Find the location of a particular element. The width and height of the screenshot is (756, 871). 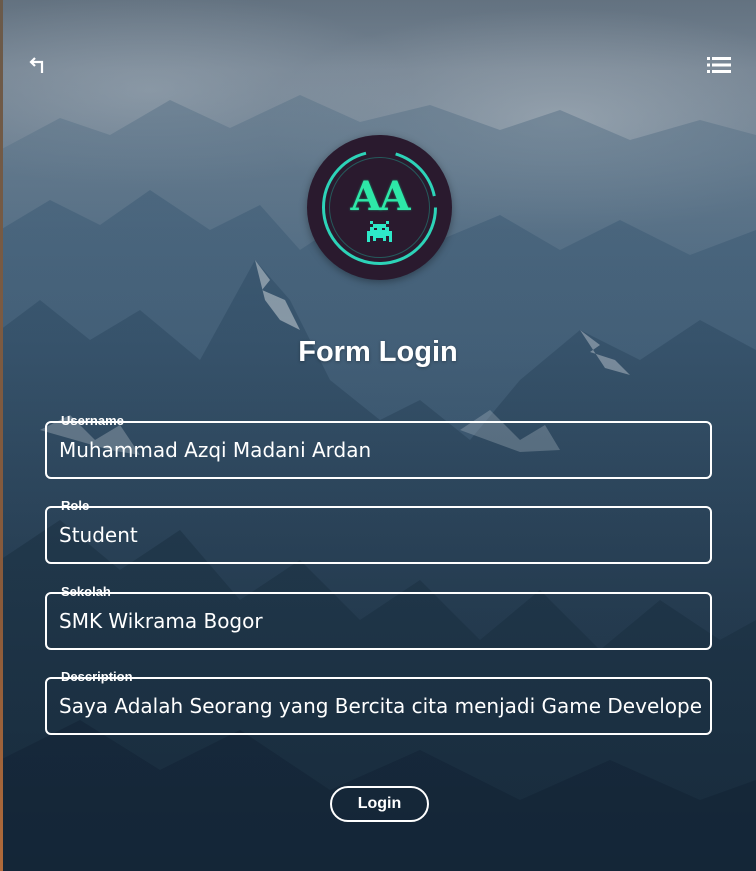

sekolah-field: Sekolah SMK Wikrama Bogor is located at coordinates (378, 616).